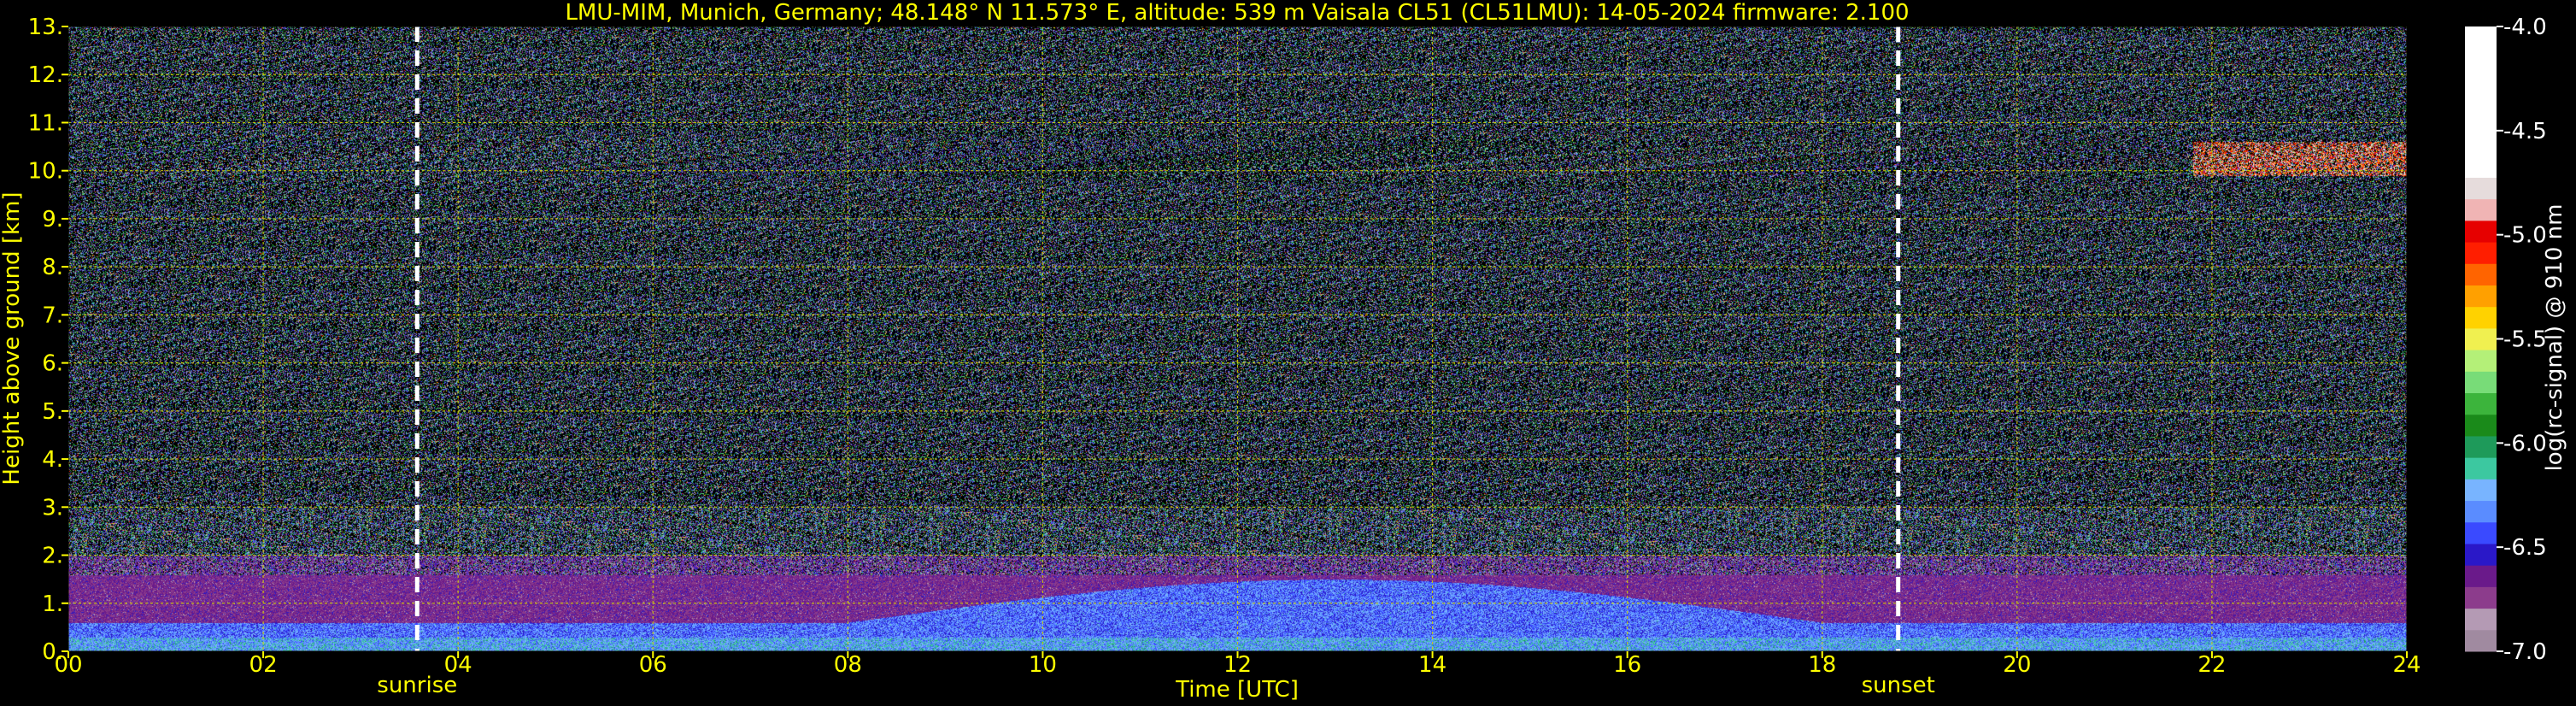  I want to click on y-axis-label: Height above ground [km], so click(12, 338).